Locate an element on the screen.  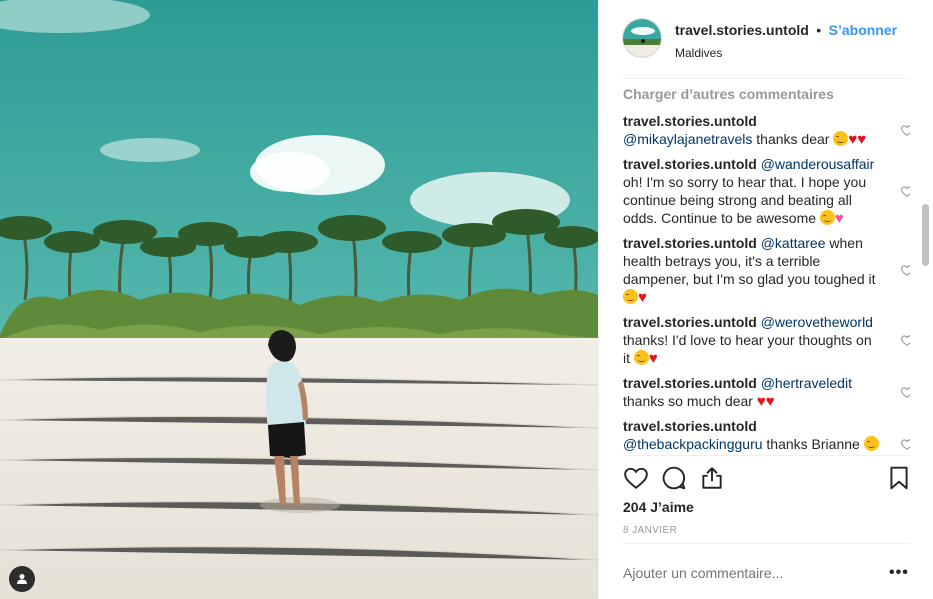
follow-button: S’abonner is located at coordinates (863, 30).